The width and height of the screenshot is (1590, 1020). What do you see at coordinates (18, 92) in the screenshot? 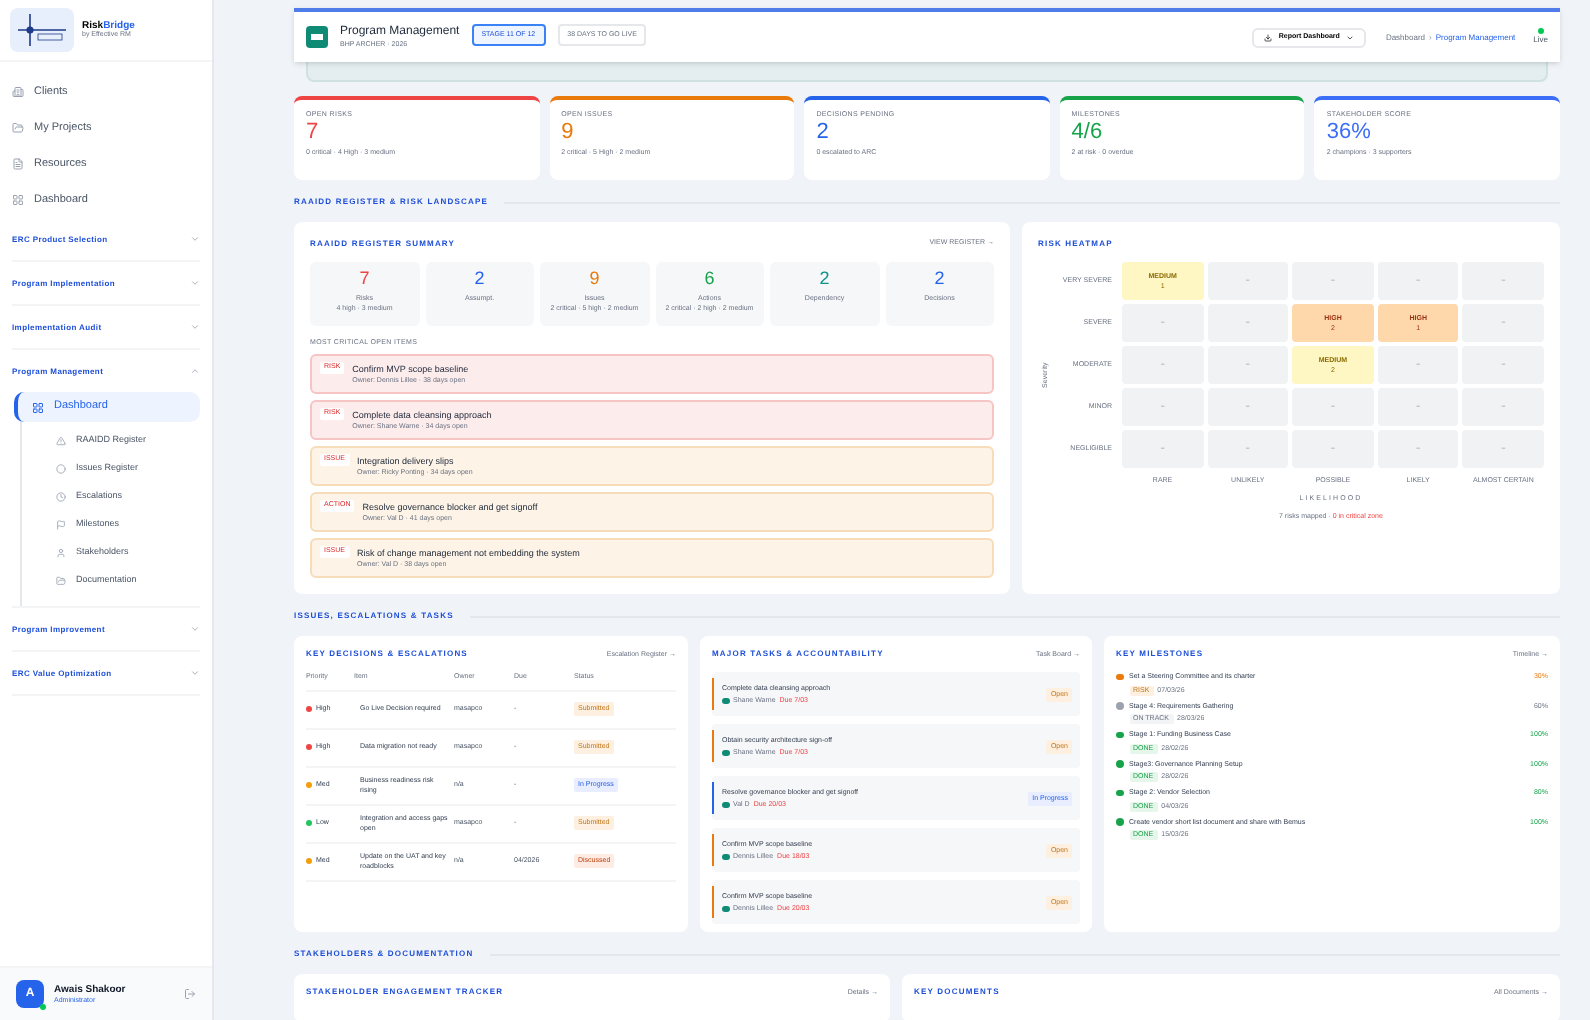
I see `building-icon` at bounding box center [18, 92].